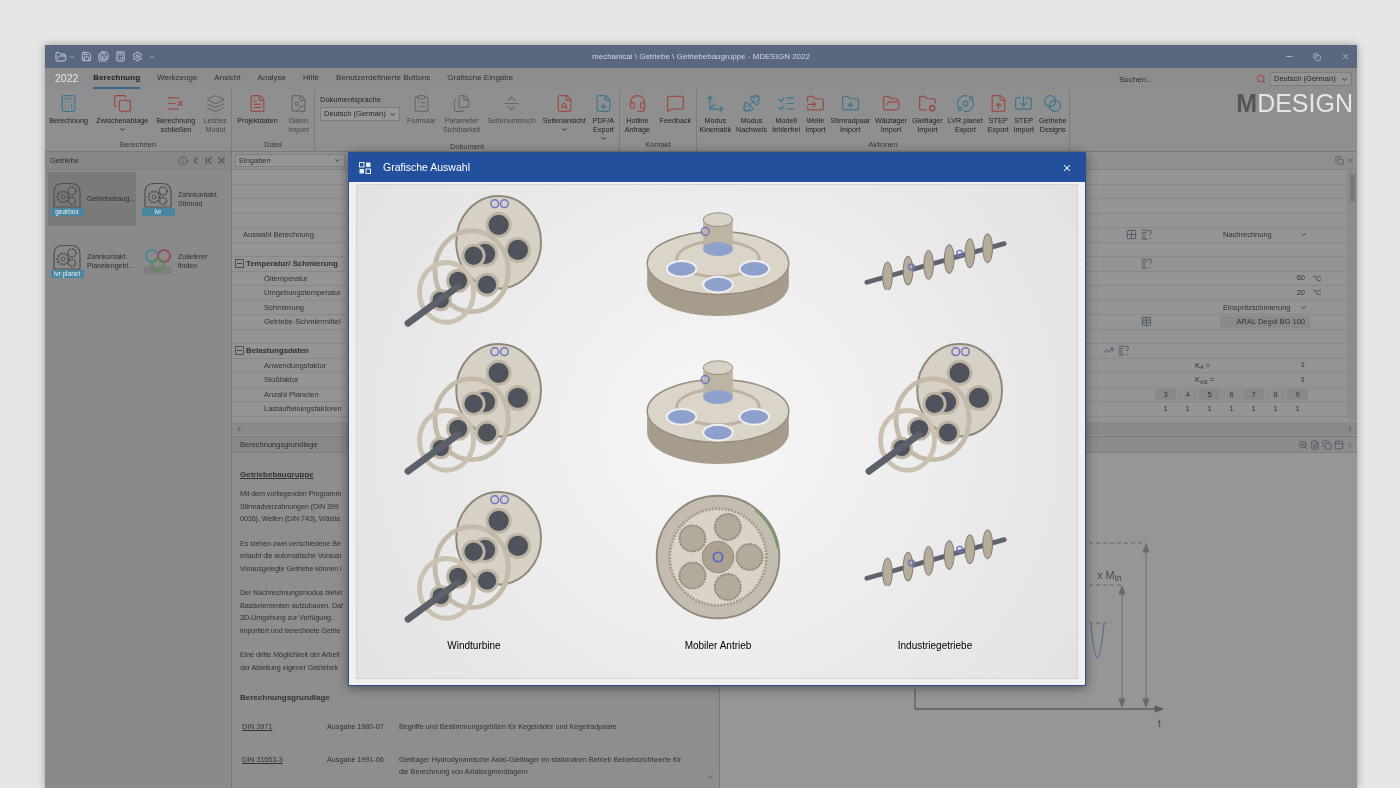 The image size is (1400, 788). Describe the element at coordinates (850, 103) in the screenshot. I see `folder-download-icon` at that location.